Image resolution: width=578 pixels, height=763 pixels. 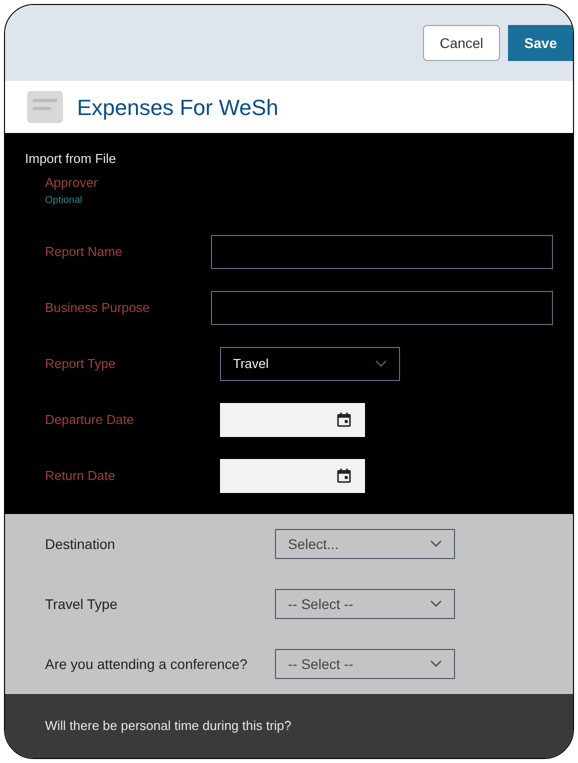 I want to click on field-label: Travel Type, so click(x=81, y=604).